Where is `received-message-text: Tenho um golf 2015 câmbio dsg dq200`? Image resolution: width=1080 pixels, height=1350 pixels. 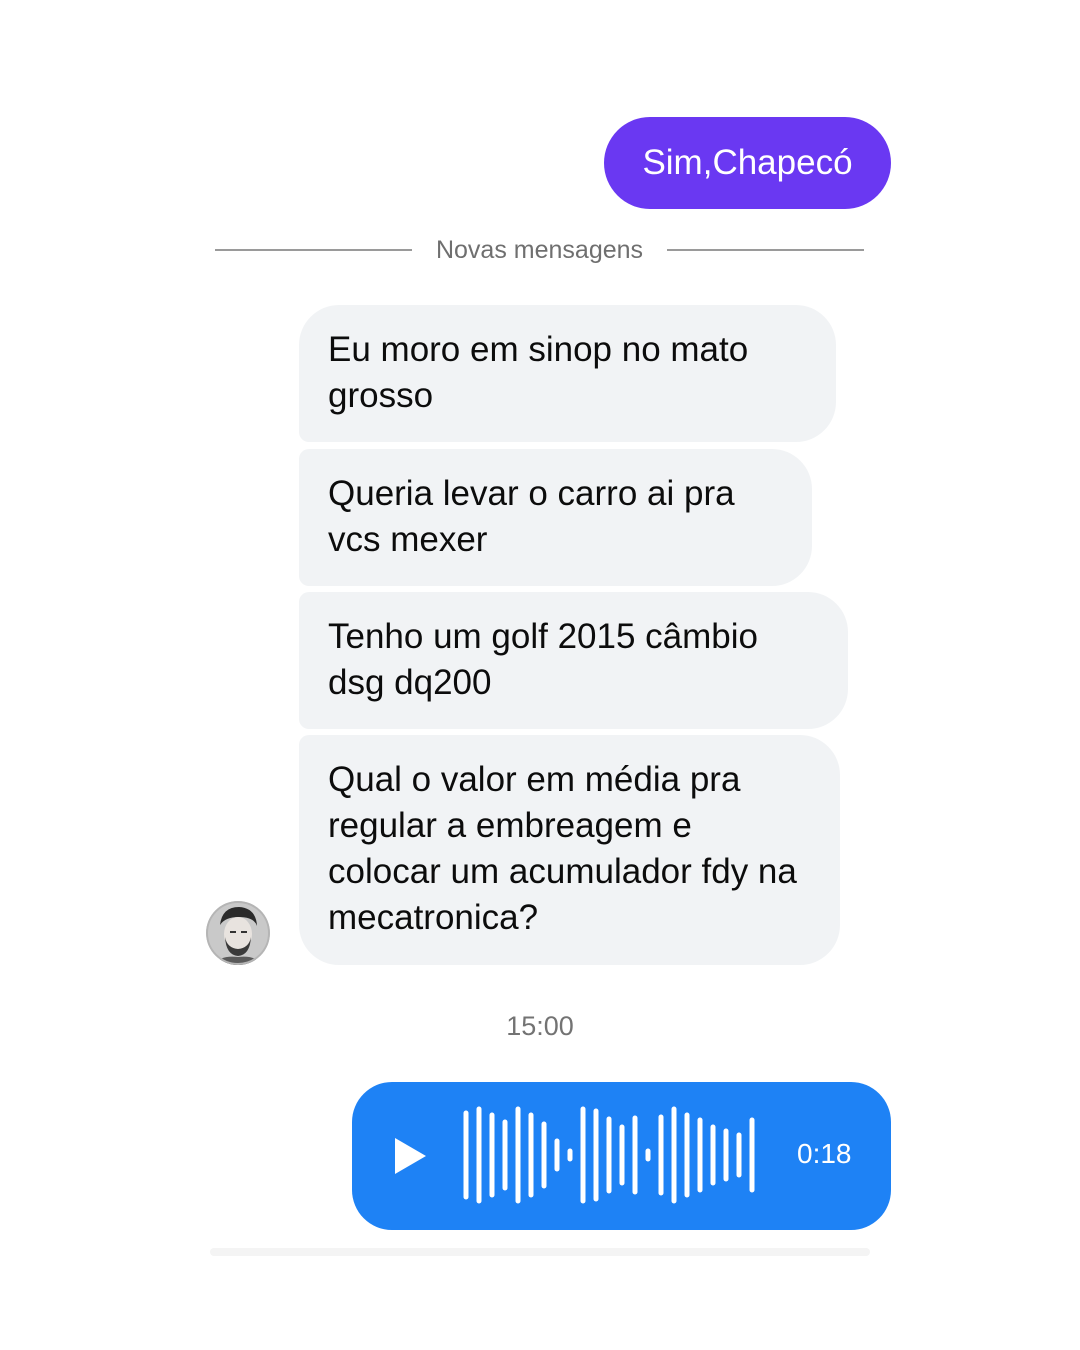
received-message-text: Tenho um golf 2015 câmbio dsg dq200 is located at coordinates (543, 659).